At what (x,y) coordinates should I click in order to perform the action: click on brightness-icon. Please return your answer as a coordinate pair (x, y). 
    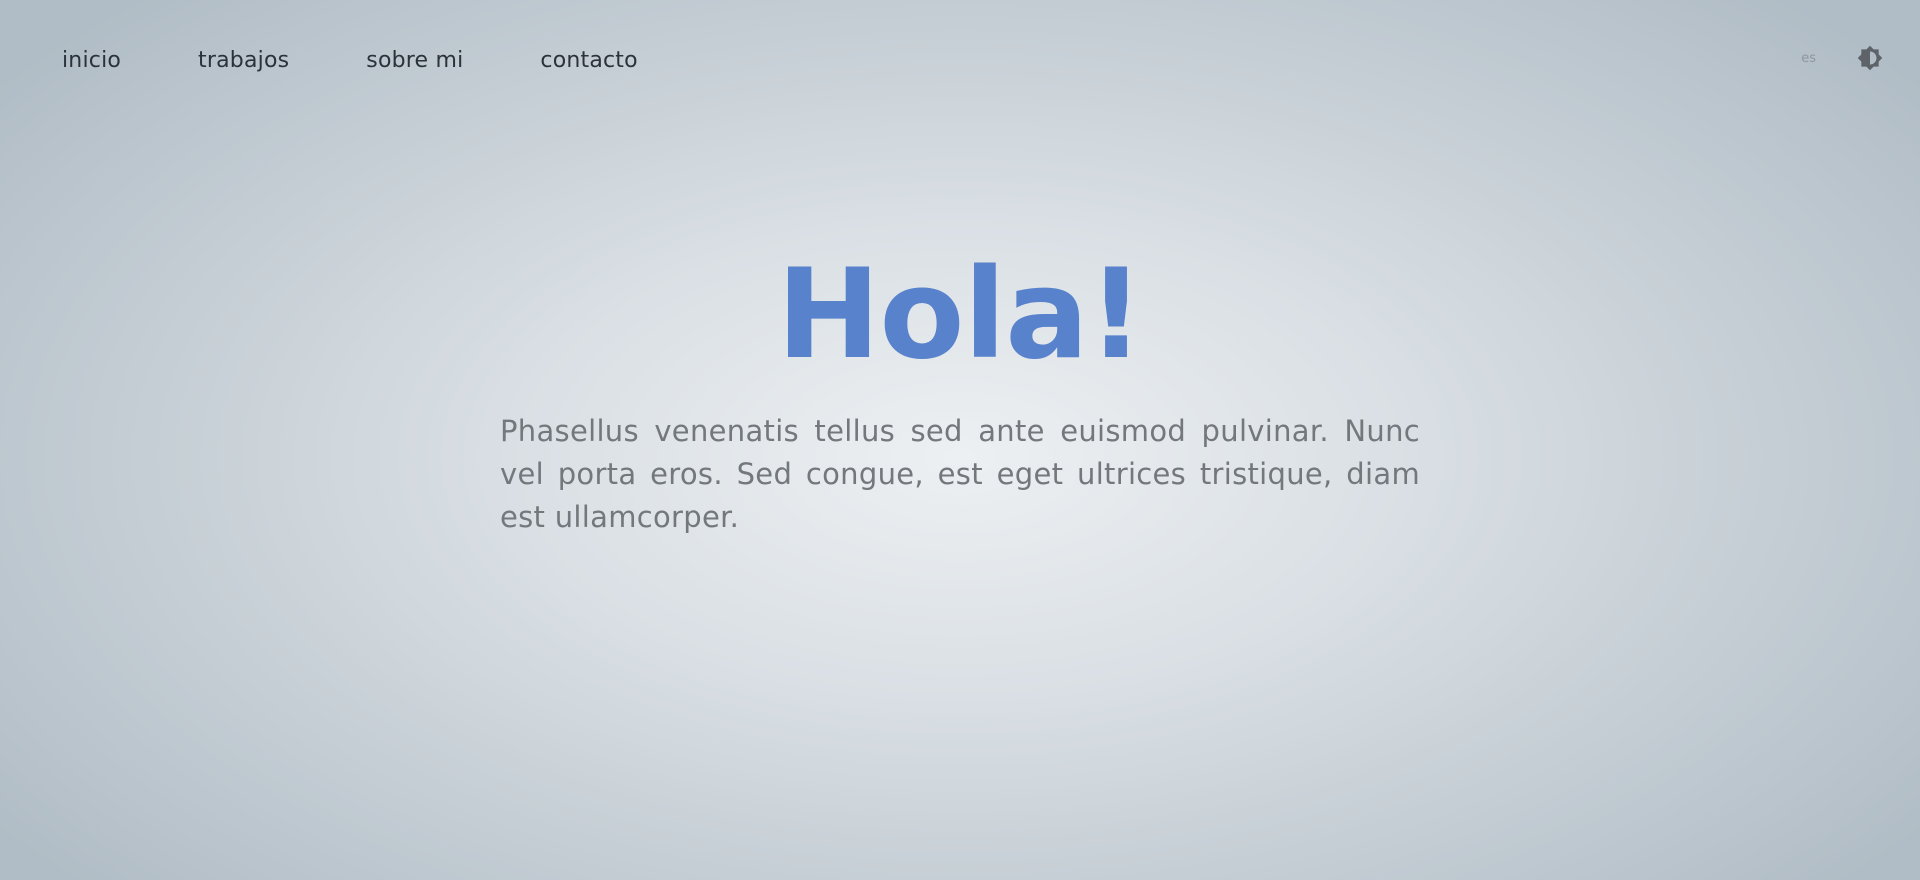
    Looking at the image, I should click on (1870, 58).